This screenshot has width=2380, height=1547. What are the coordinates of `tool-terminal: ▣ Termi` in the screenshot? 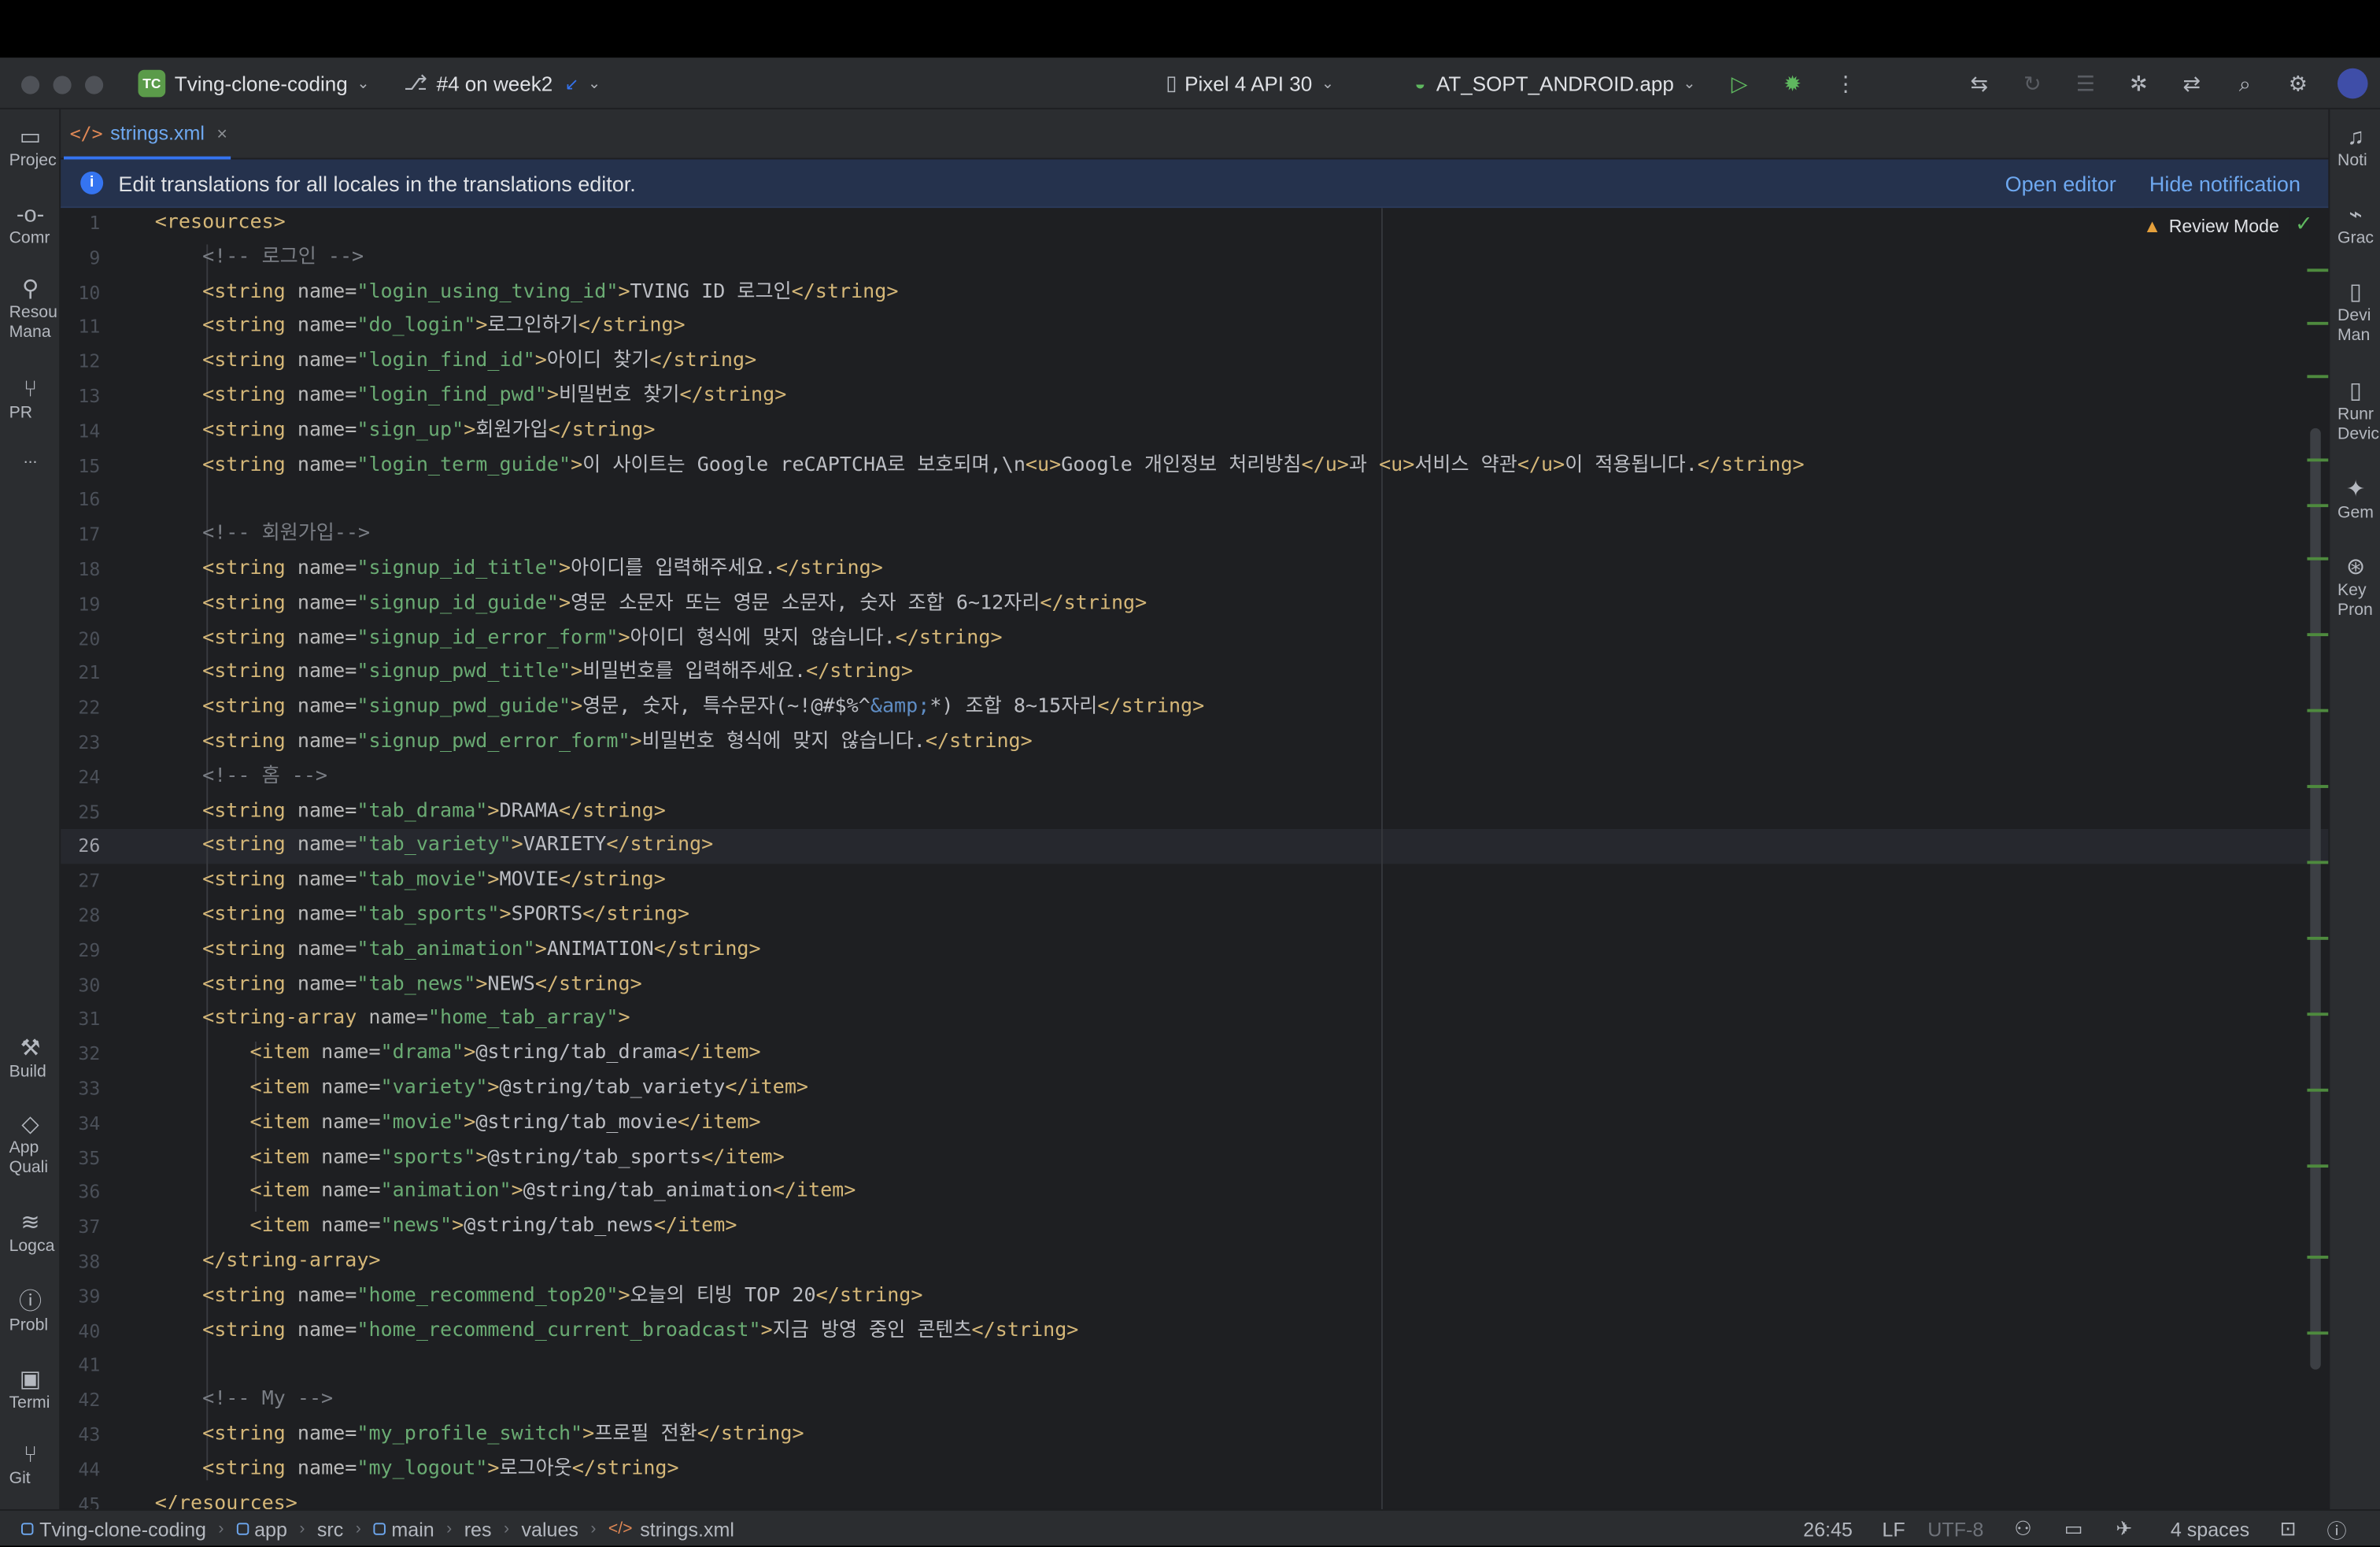 It's located at (30, 1390).